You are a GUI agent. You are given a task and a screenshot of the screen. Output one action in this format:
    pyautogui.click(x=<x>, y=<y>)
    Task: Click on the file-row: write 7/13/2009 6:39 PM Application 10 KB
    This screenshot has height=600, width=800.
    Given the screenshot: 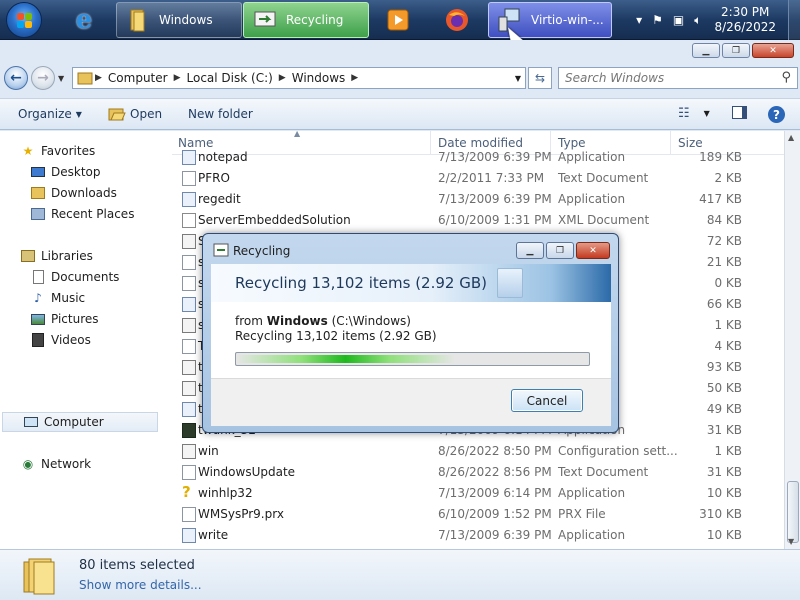 What is the action you would take?
    pyautogui.click(x=462, y=535)
    